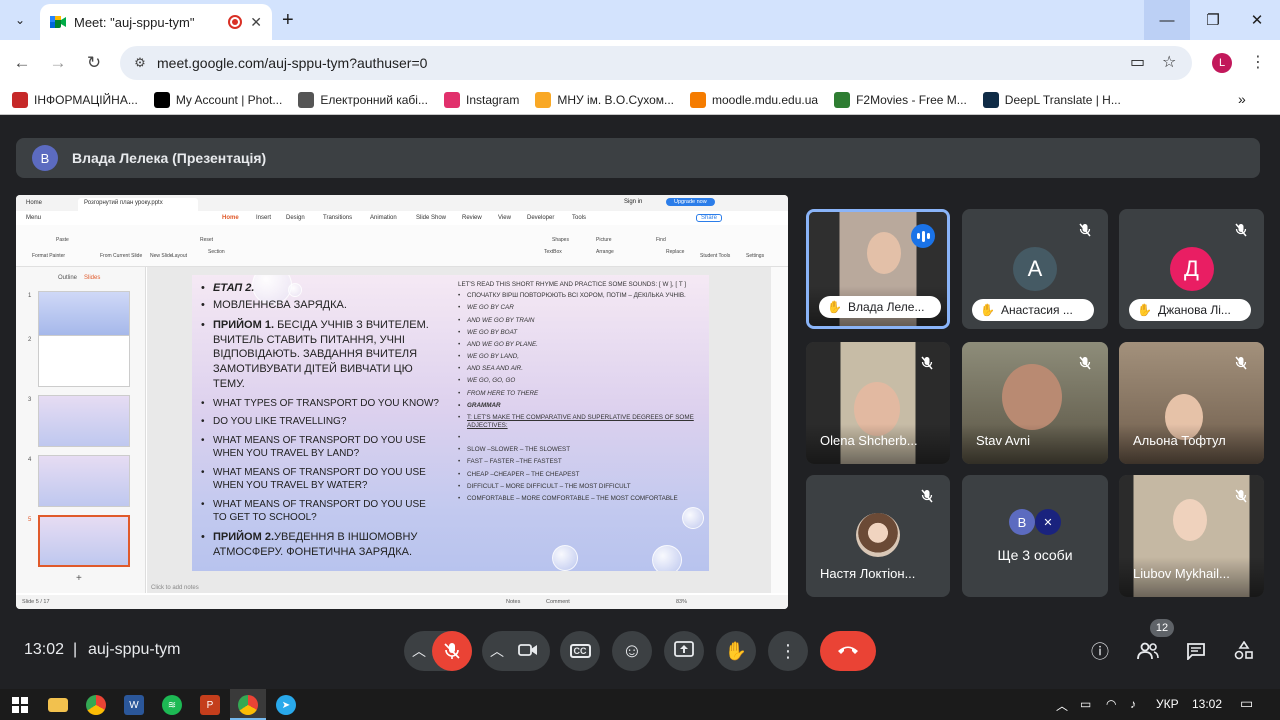 Image resolution: width=1280 pixels, height=720 pixels. What do you see at coordinates (1257, 20) in the screenshot?
I see `close-window-icon: ✕` at bounding box center [1257, 20].